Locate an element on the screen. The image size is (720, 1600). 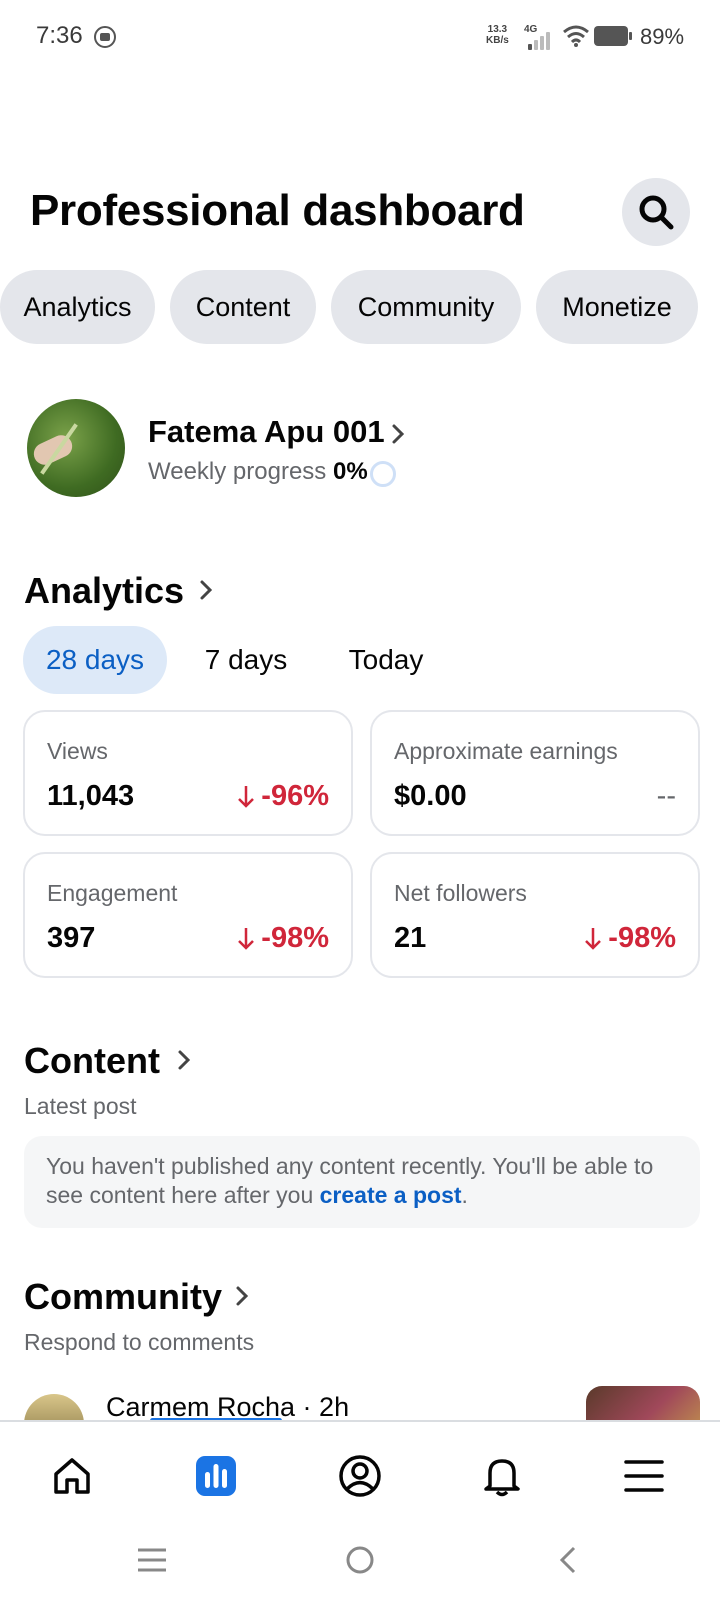
period-today: Today is located at coordinates (386, 660).